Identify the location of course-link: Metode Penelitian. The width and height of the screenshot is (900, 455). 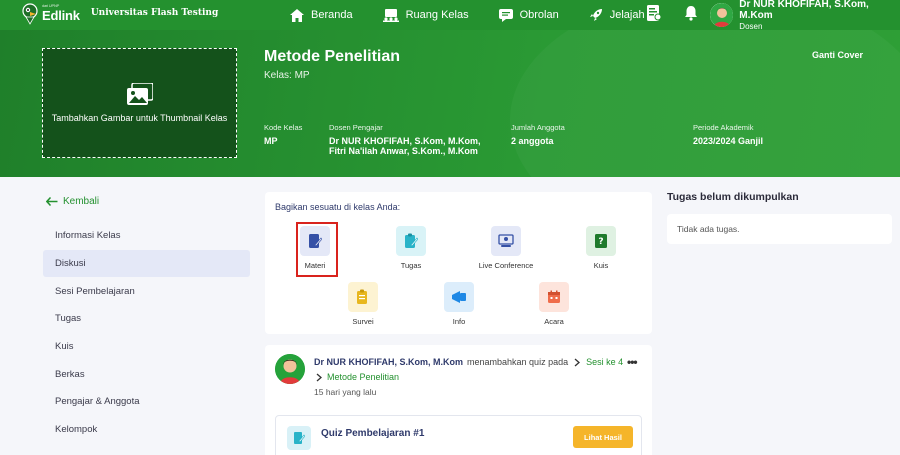
(363, 377).